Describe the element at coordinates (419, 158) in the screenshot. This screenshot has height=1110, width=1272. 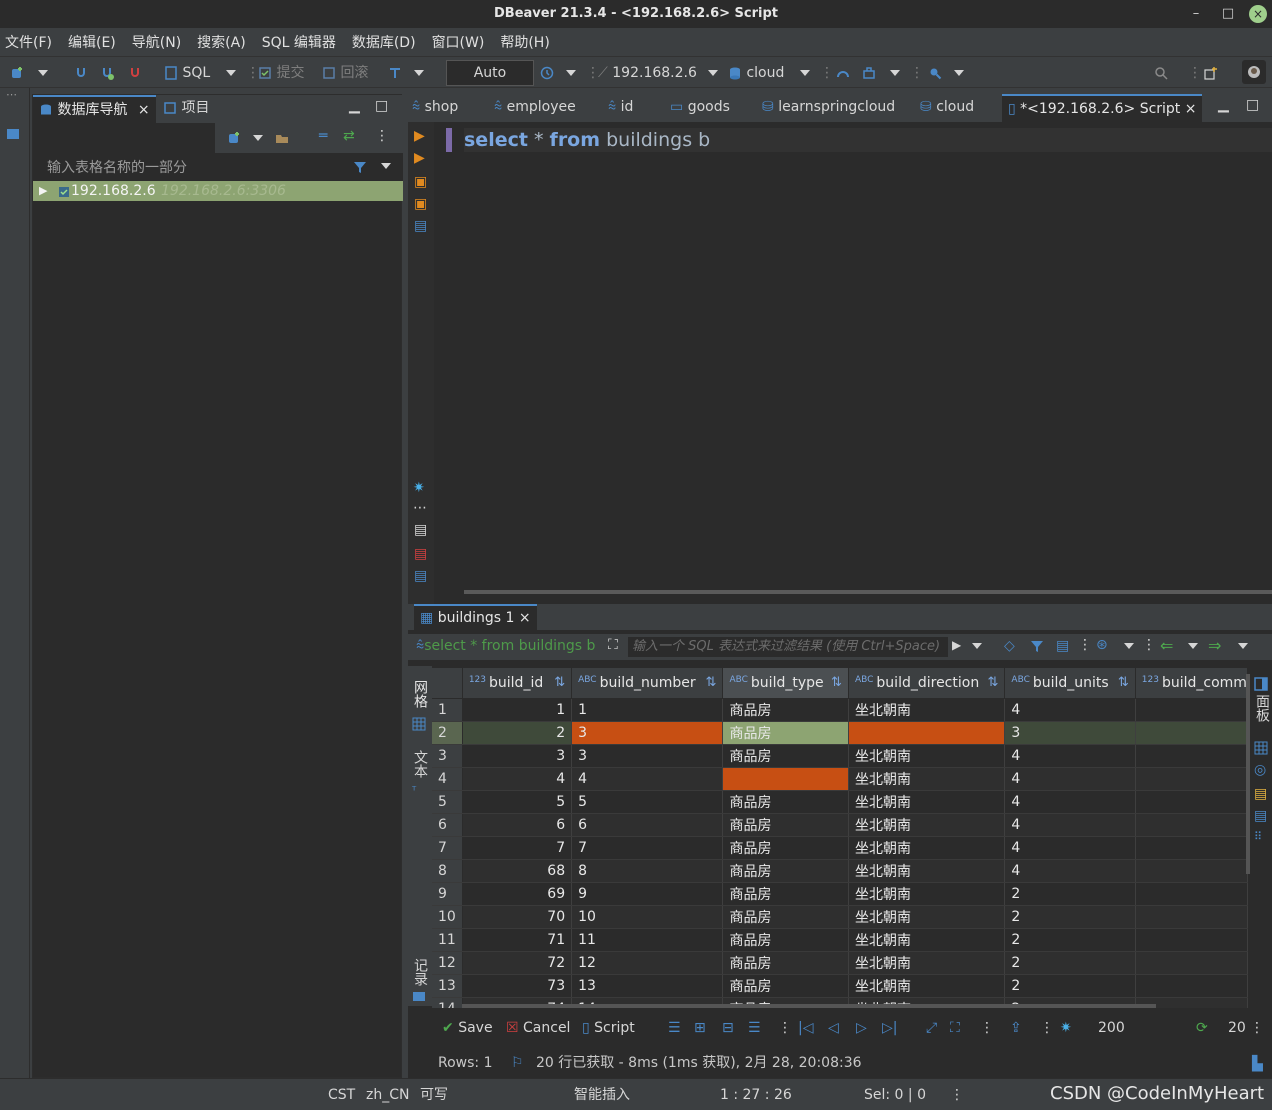
I see `execute-new-tab-icon: ▶` at that location.